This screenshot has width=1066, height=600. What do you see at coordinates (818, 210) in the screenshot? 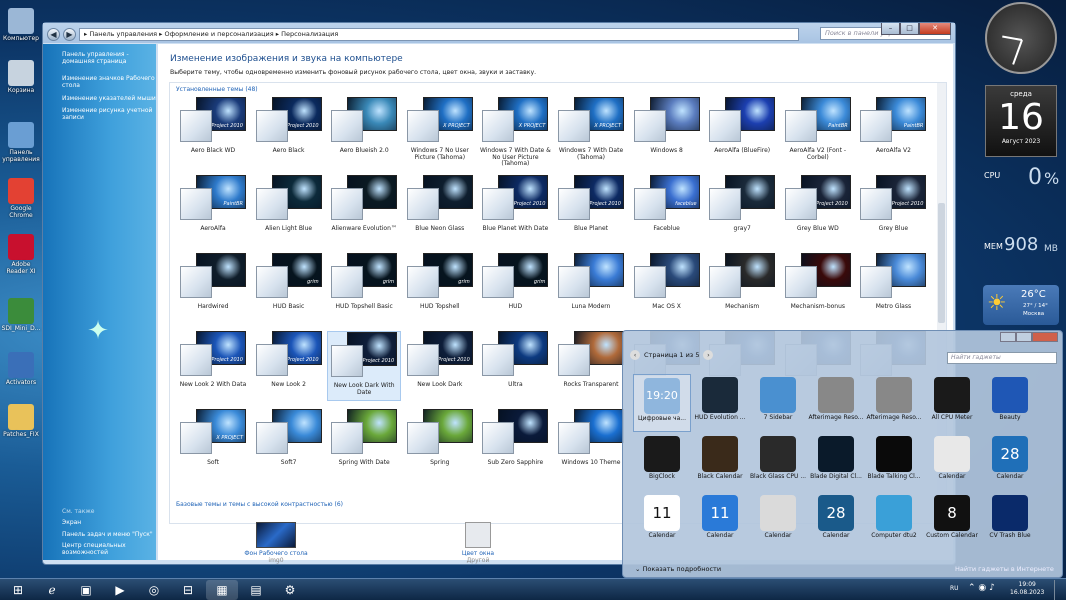
I see `theme-tile: X Project 2010 Grey Blue WD` at bounding box center [818, 210].